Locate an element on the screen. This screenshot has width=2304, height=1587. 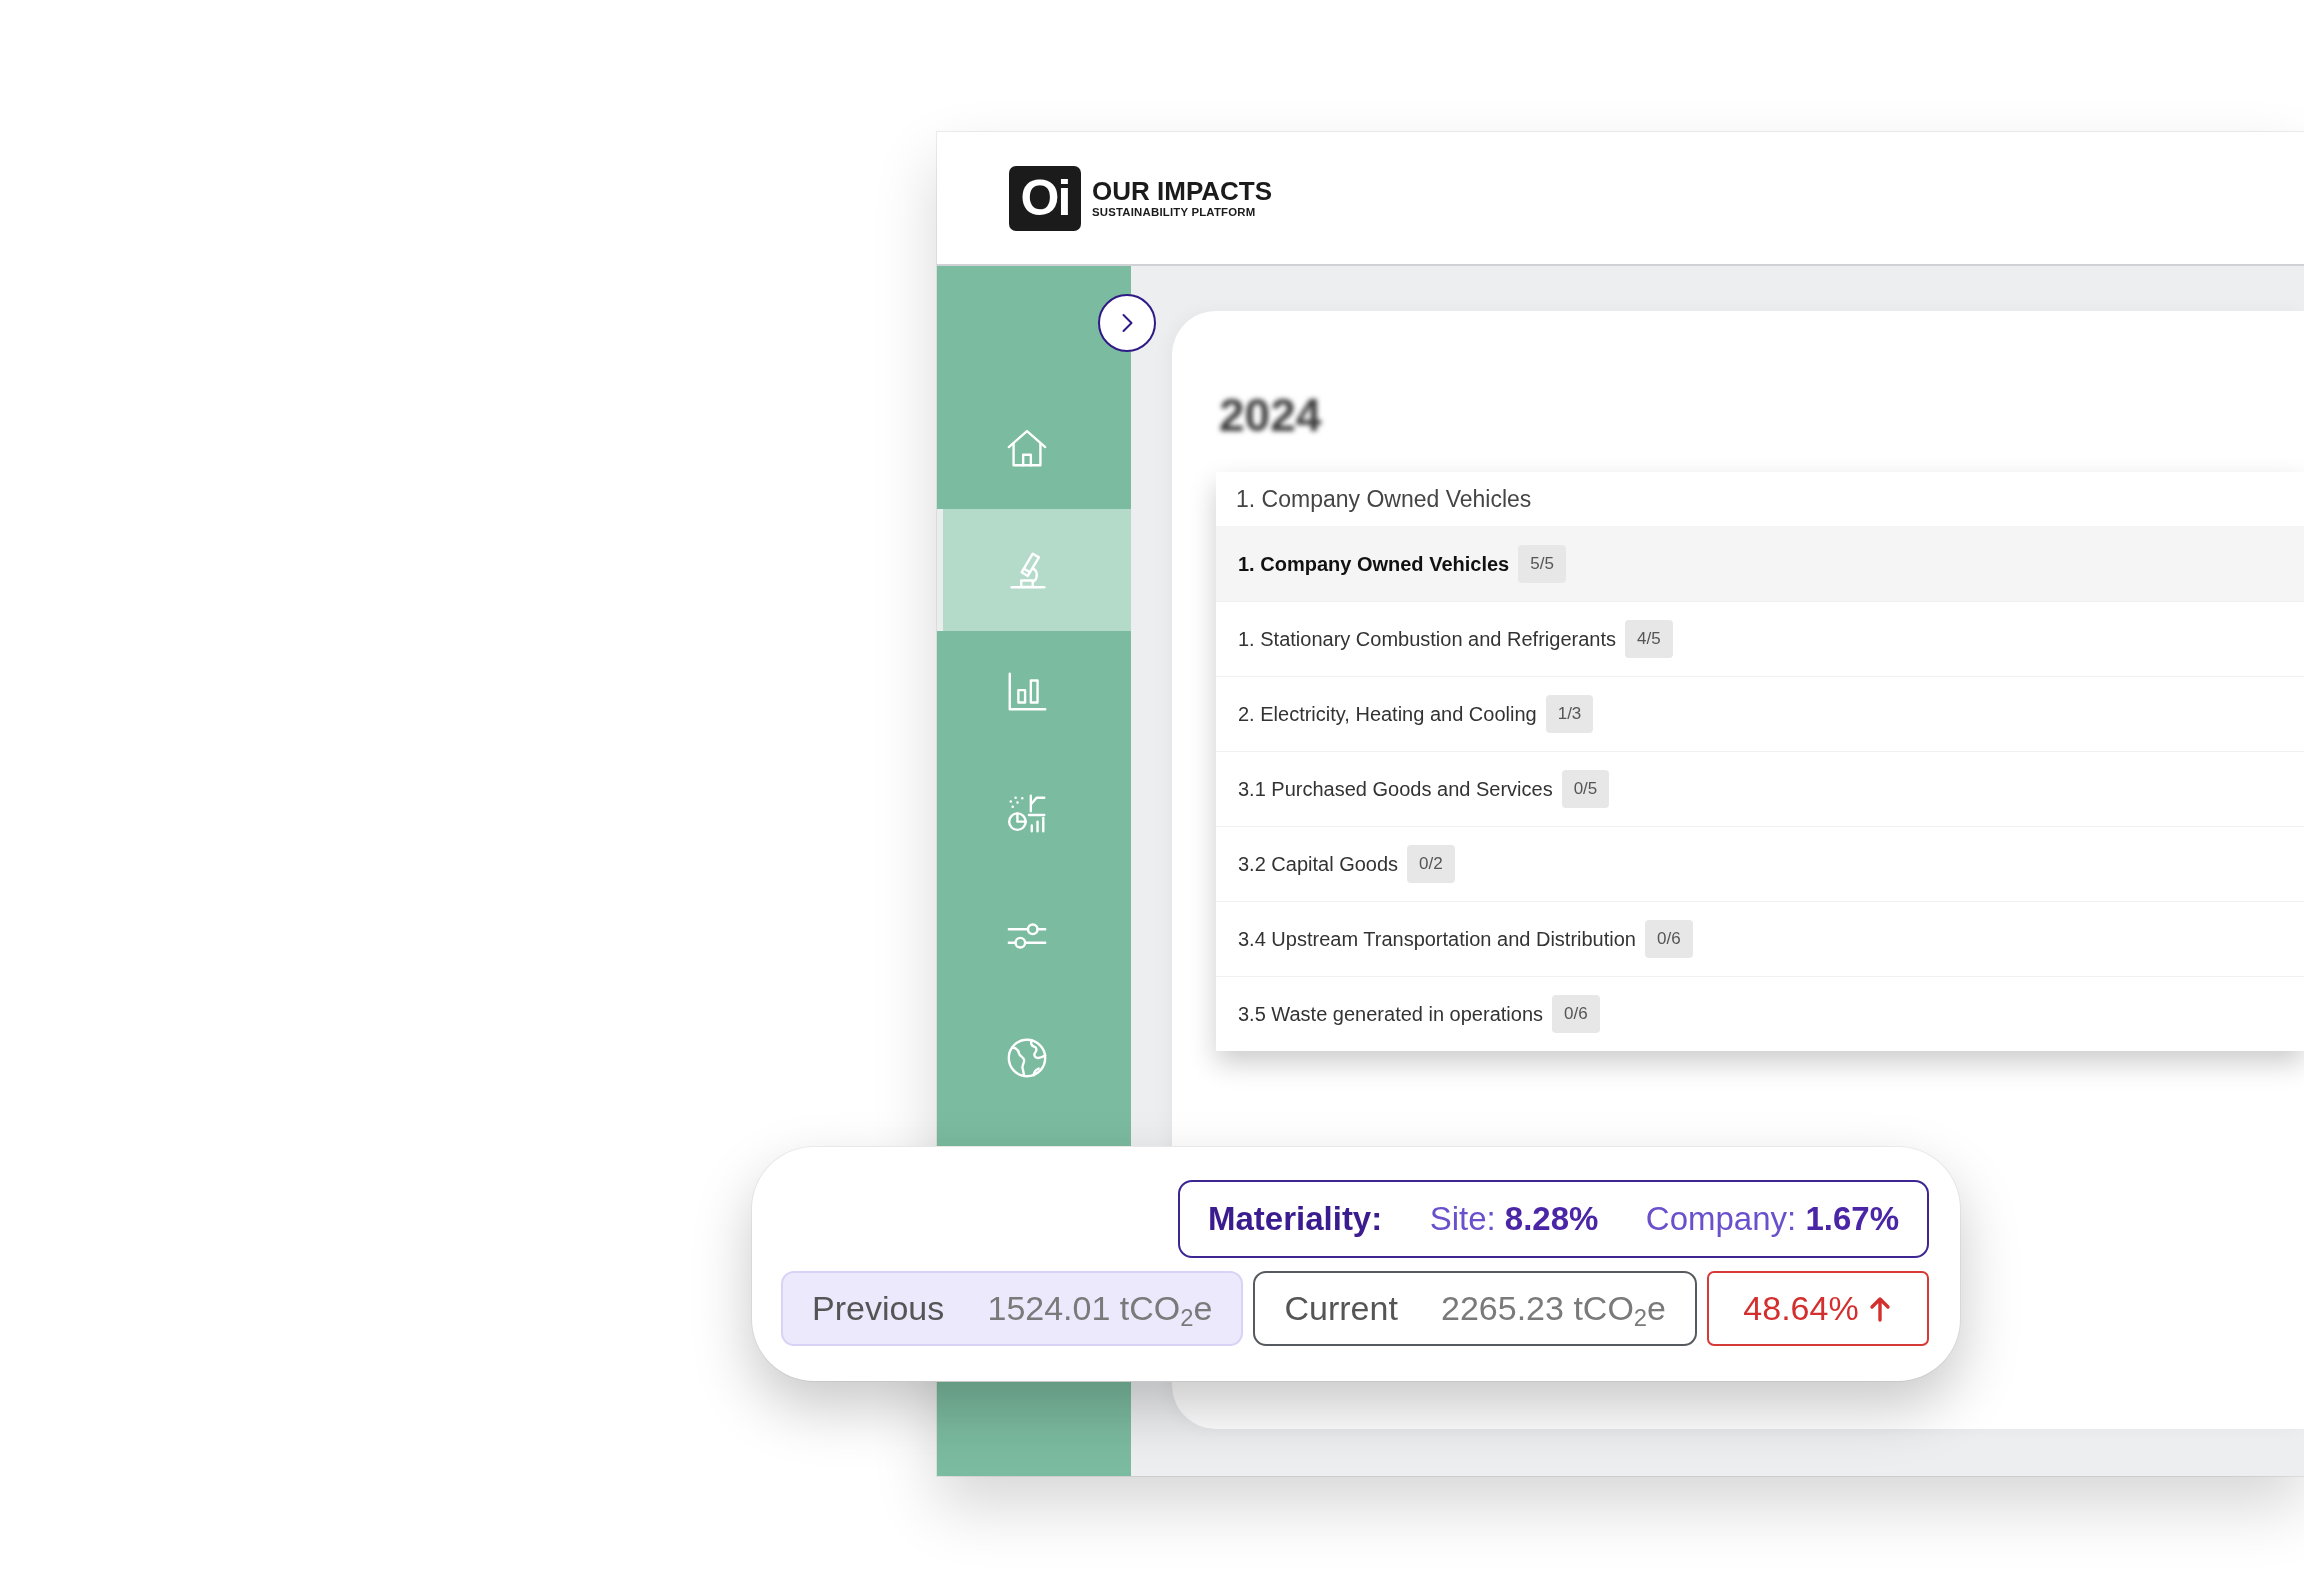
progress-count: 0/5 is located at coordinates (1585, 789).